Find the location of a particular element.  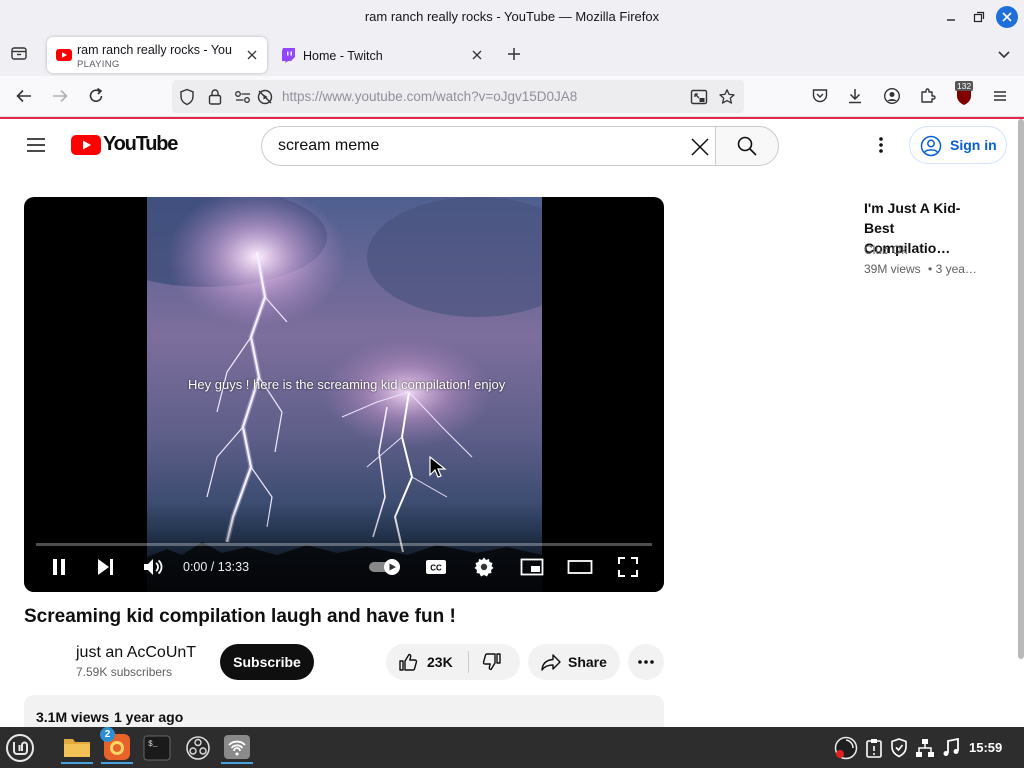

time-display: 0:00 / 13:33 is located at coordinates (216, 567).